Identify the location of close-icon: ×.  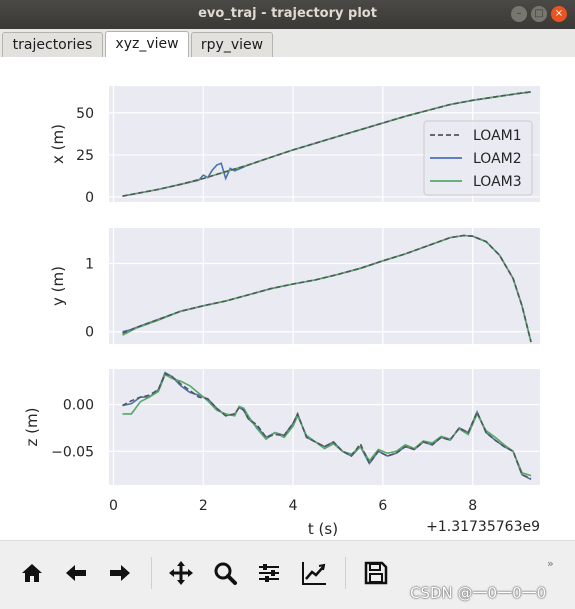
(559, 14).